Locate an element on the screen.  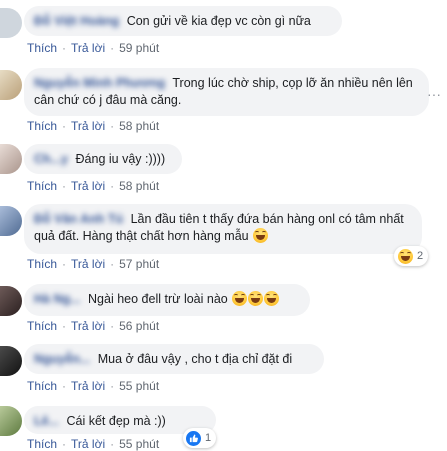
timestamp: 55 phút is located at coordinates (139, 386).